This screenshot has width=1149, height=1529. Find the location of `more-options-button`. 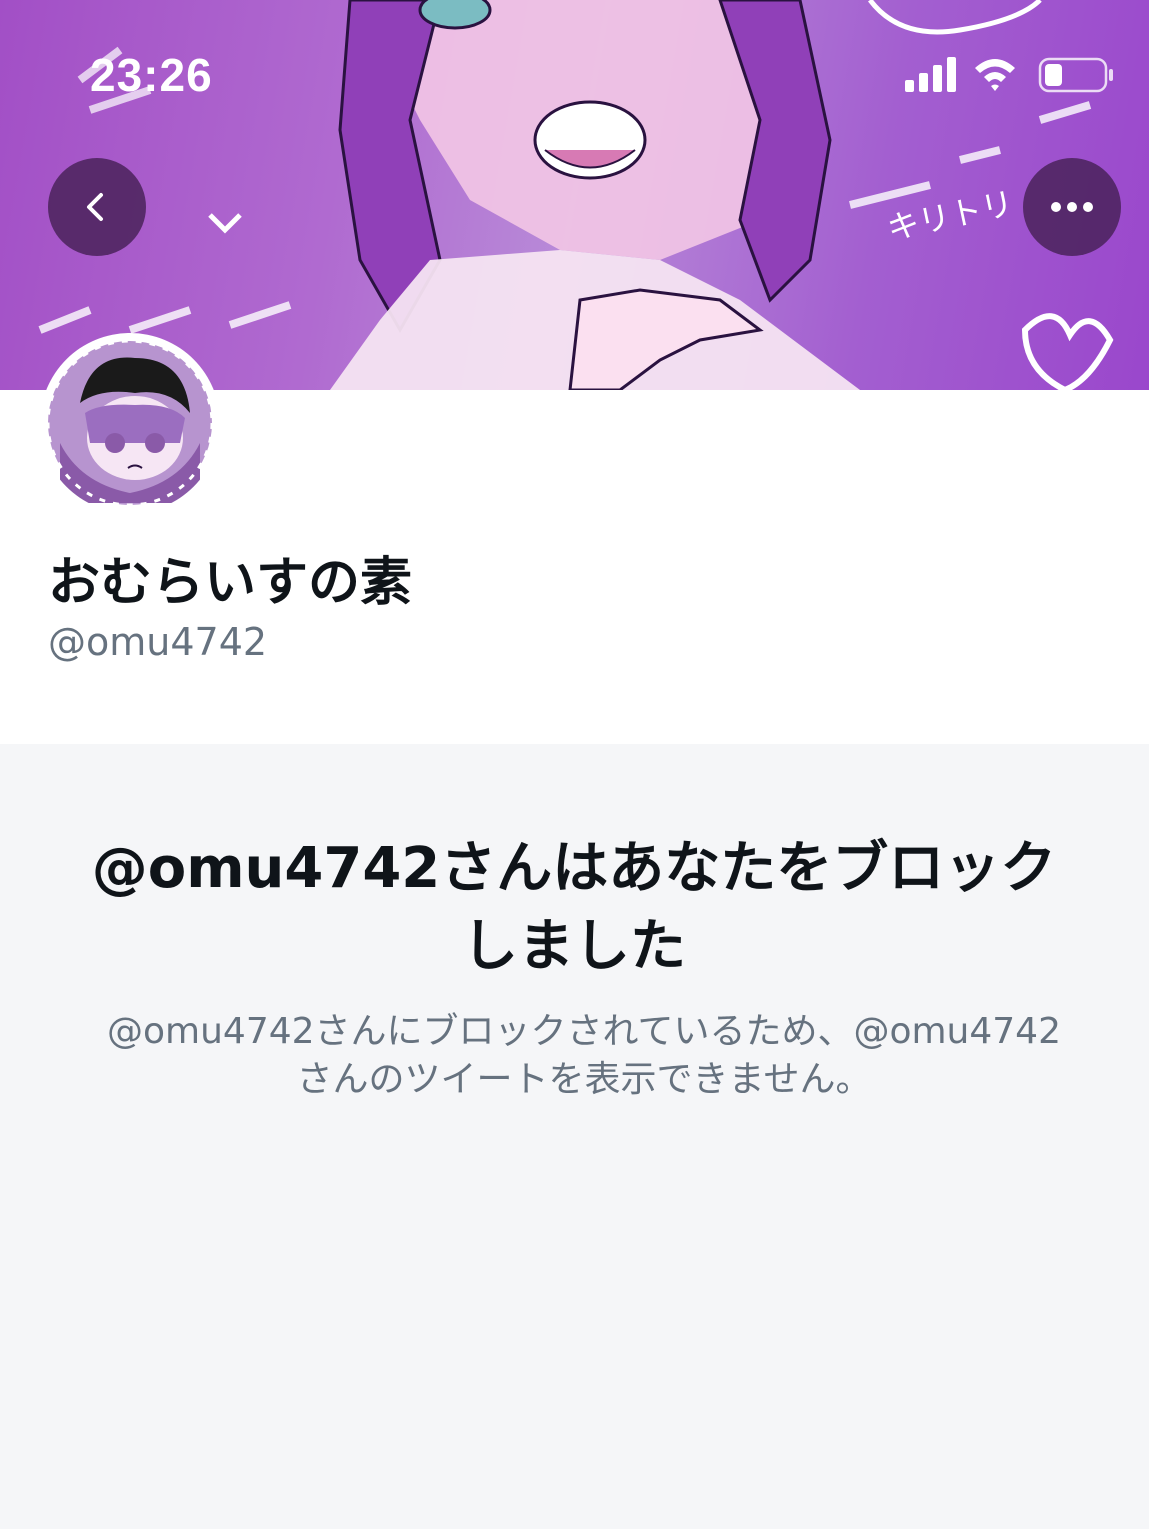

more-options-button is located at coordinates (1072, 207).